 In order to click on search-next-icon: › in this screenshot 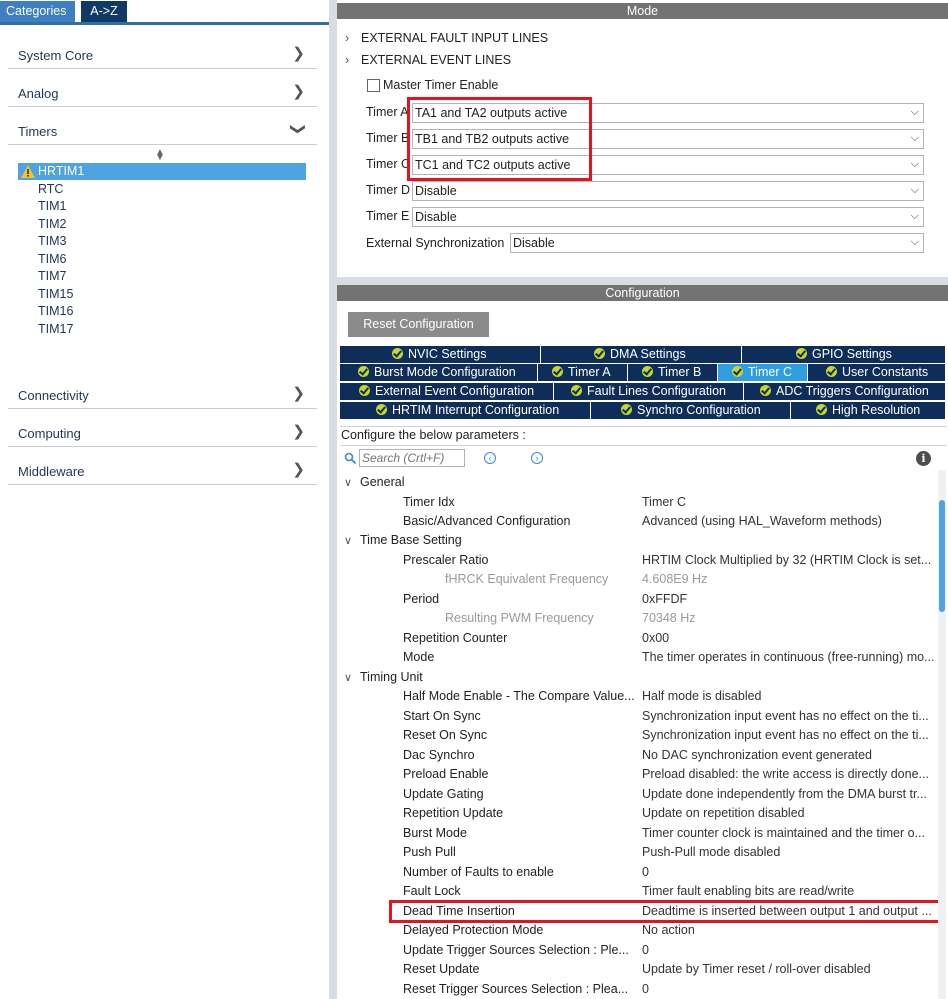, I will do `click(537, 458)`.